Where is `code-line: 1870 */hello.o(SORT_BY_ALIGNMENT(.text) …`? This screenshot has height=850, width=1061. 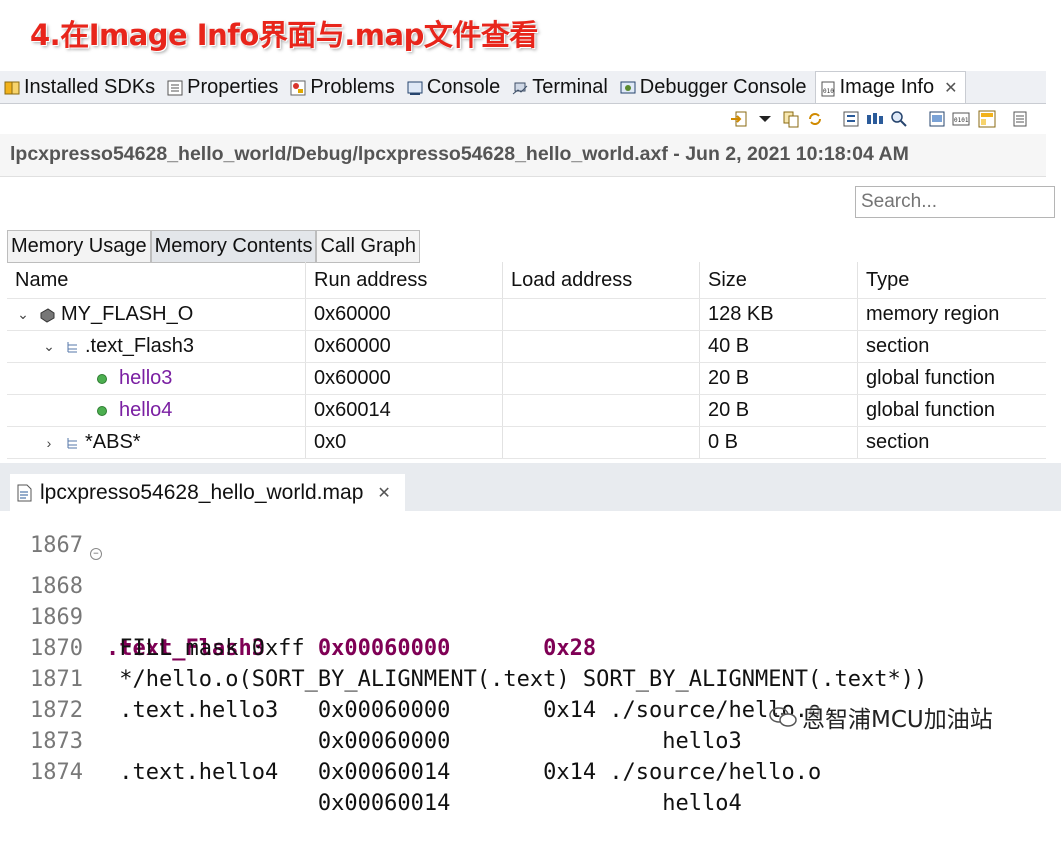
code-line: 1870 */hello.o(SORT_BY_ALIGNMENT(.text) … is located at coordinates (530, 647).